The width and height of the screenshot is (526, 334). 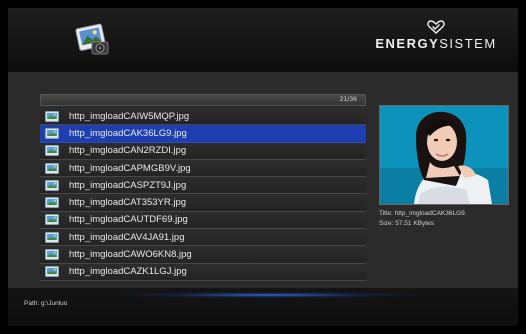 I want to click on file-name: http_imgloadCAT353YR.jpg, so click(x=128, y=203).